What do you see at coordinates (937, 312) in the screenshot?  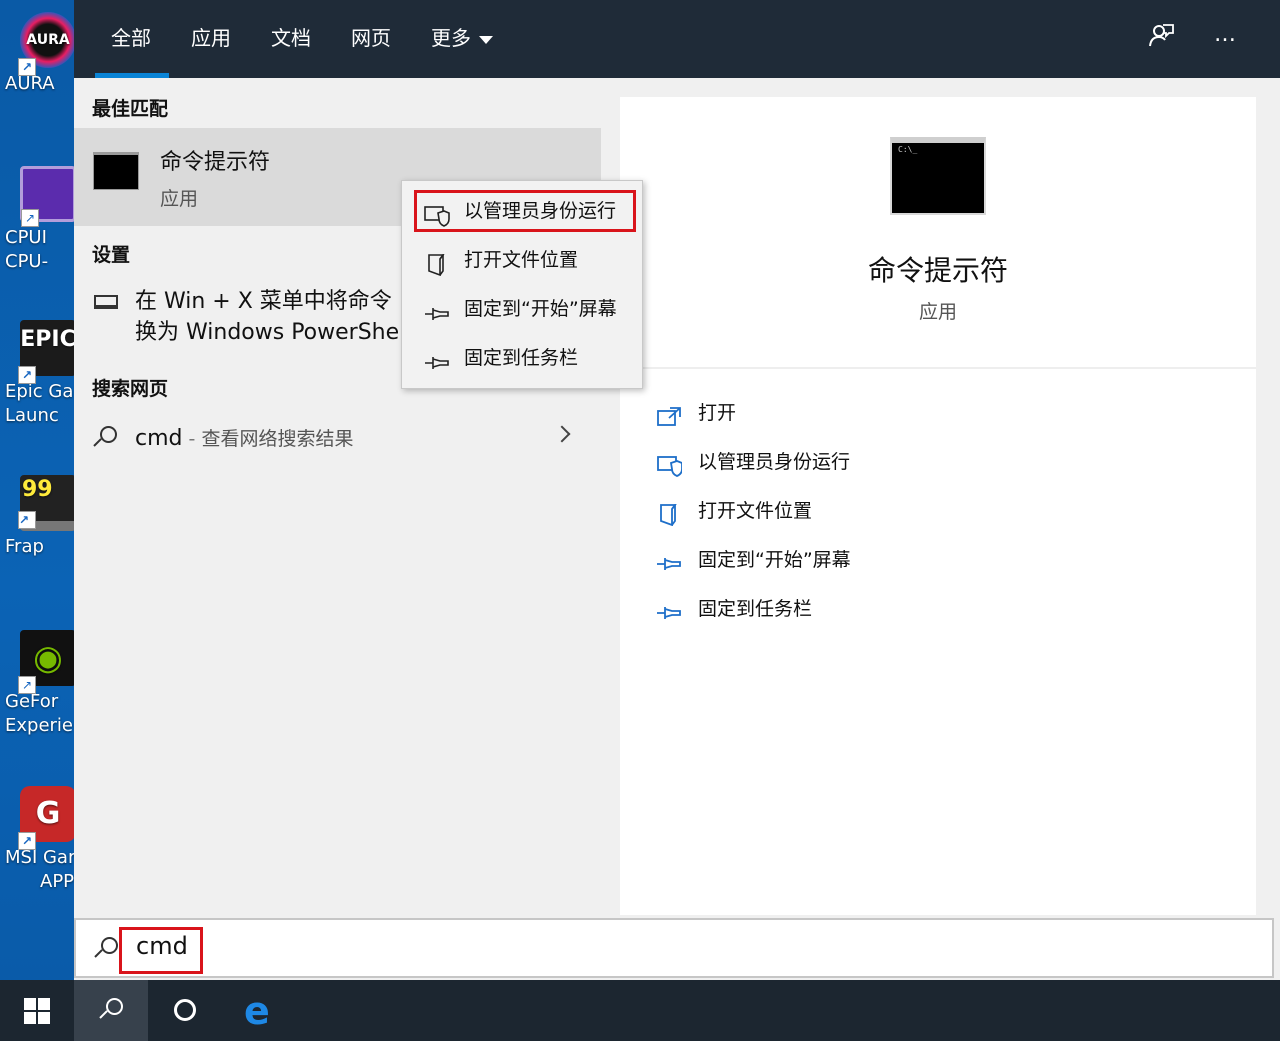 I see `preview-subtitle: 应用` at bounding box center [937, 312].